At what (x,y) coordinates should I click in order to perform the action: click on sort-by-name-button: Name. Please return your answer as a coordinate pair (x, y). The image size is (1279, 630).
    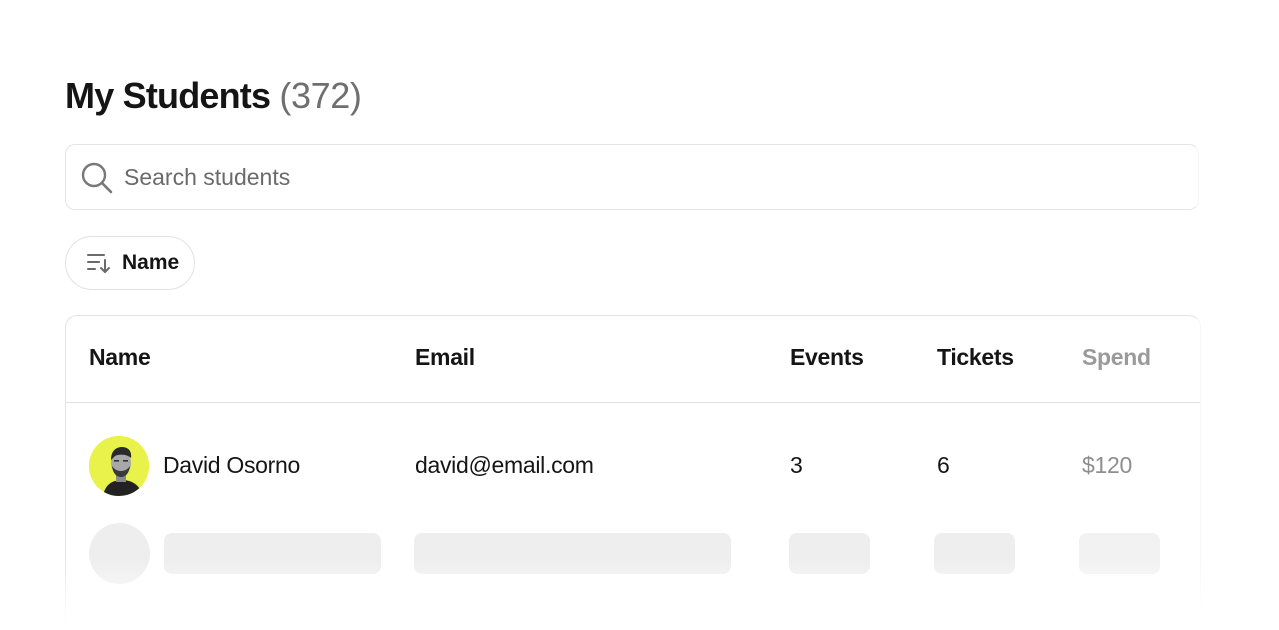
    Looking at the image, I should click on (130, 263).